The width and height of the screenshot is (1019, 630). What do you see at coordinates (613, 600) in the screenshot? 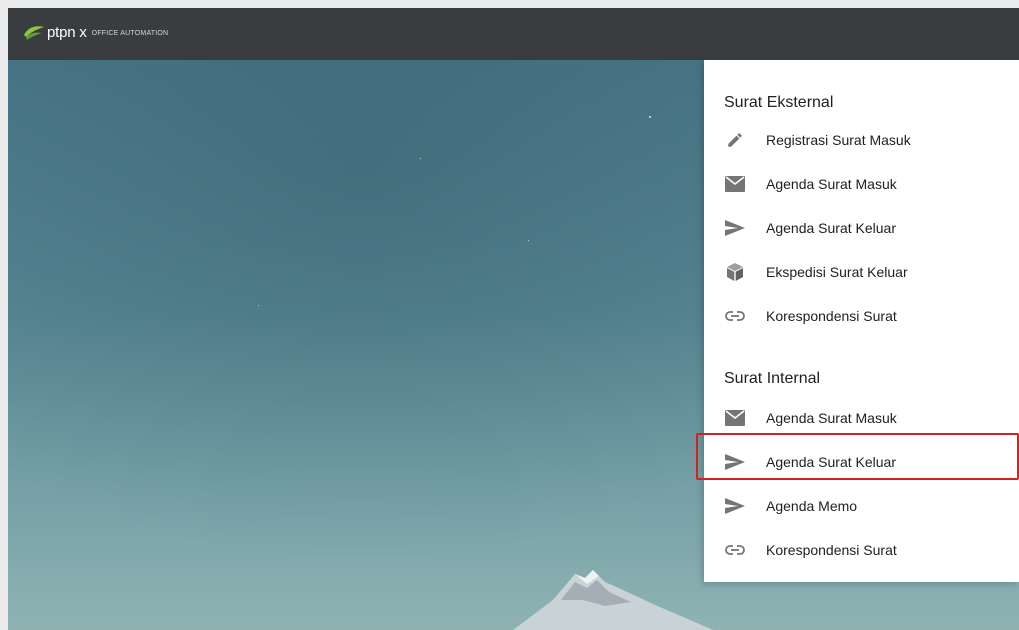
I see `mountain-peak` at bounding box center [613, 600].